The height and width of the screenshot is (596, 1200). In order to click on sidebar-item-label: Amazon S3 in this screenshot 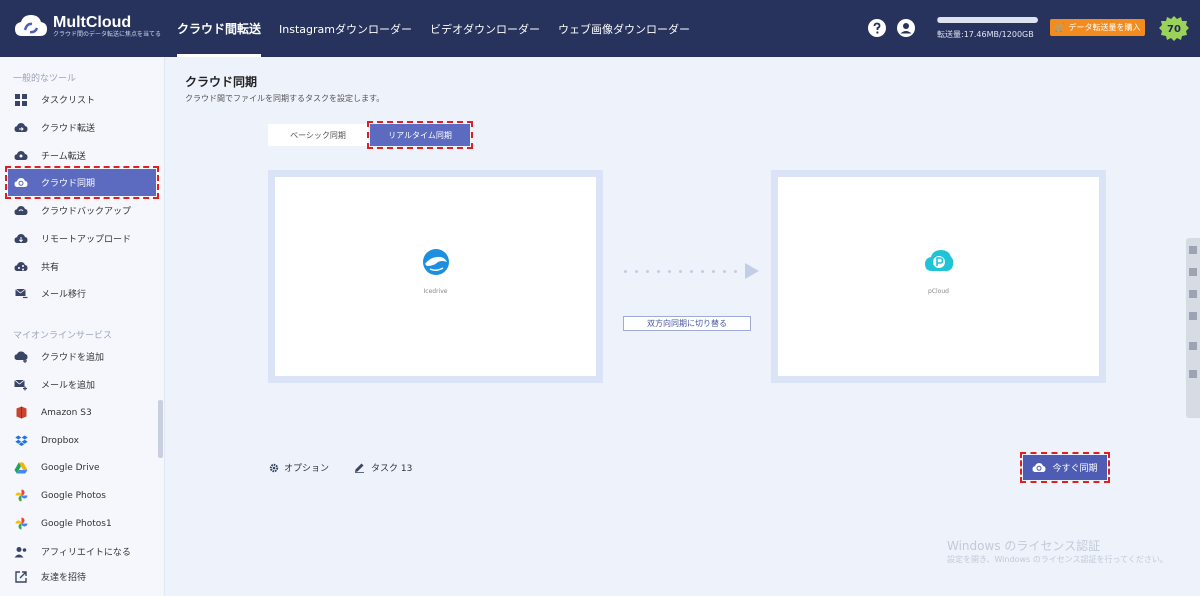, I will do `click(66, 412)`.